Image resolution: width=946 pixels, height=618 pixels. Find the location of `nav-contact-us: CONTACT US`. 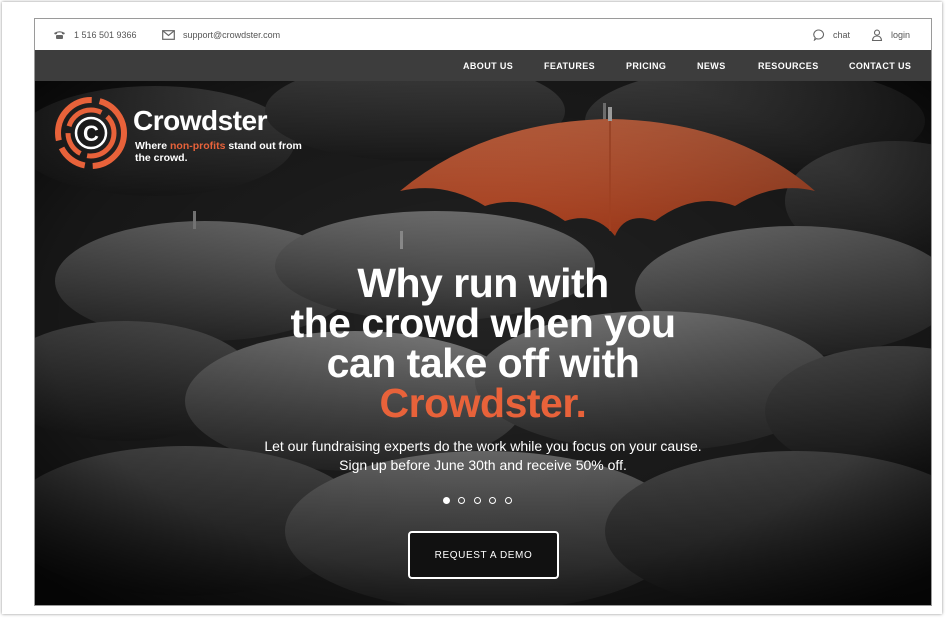

nav-contact-us: CONTACT US is located at coordinates (880, 65).